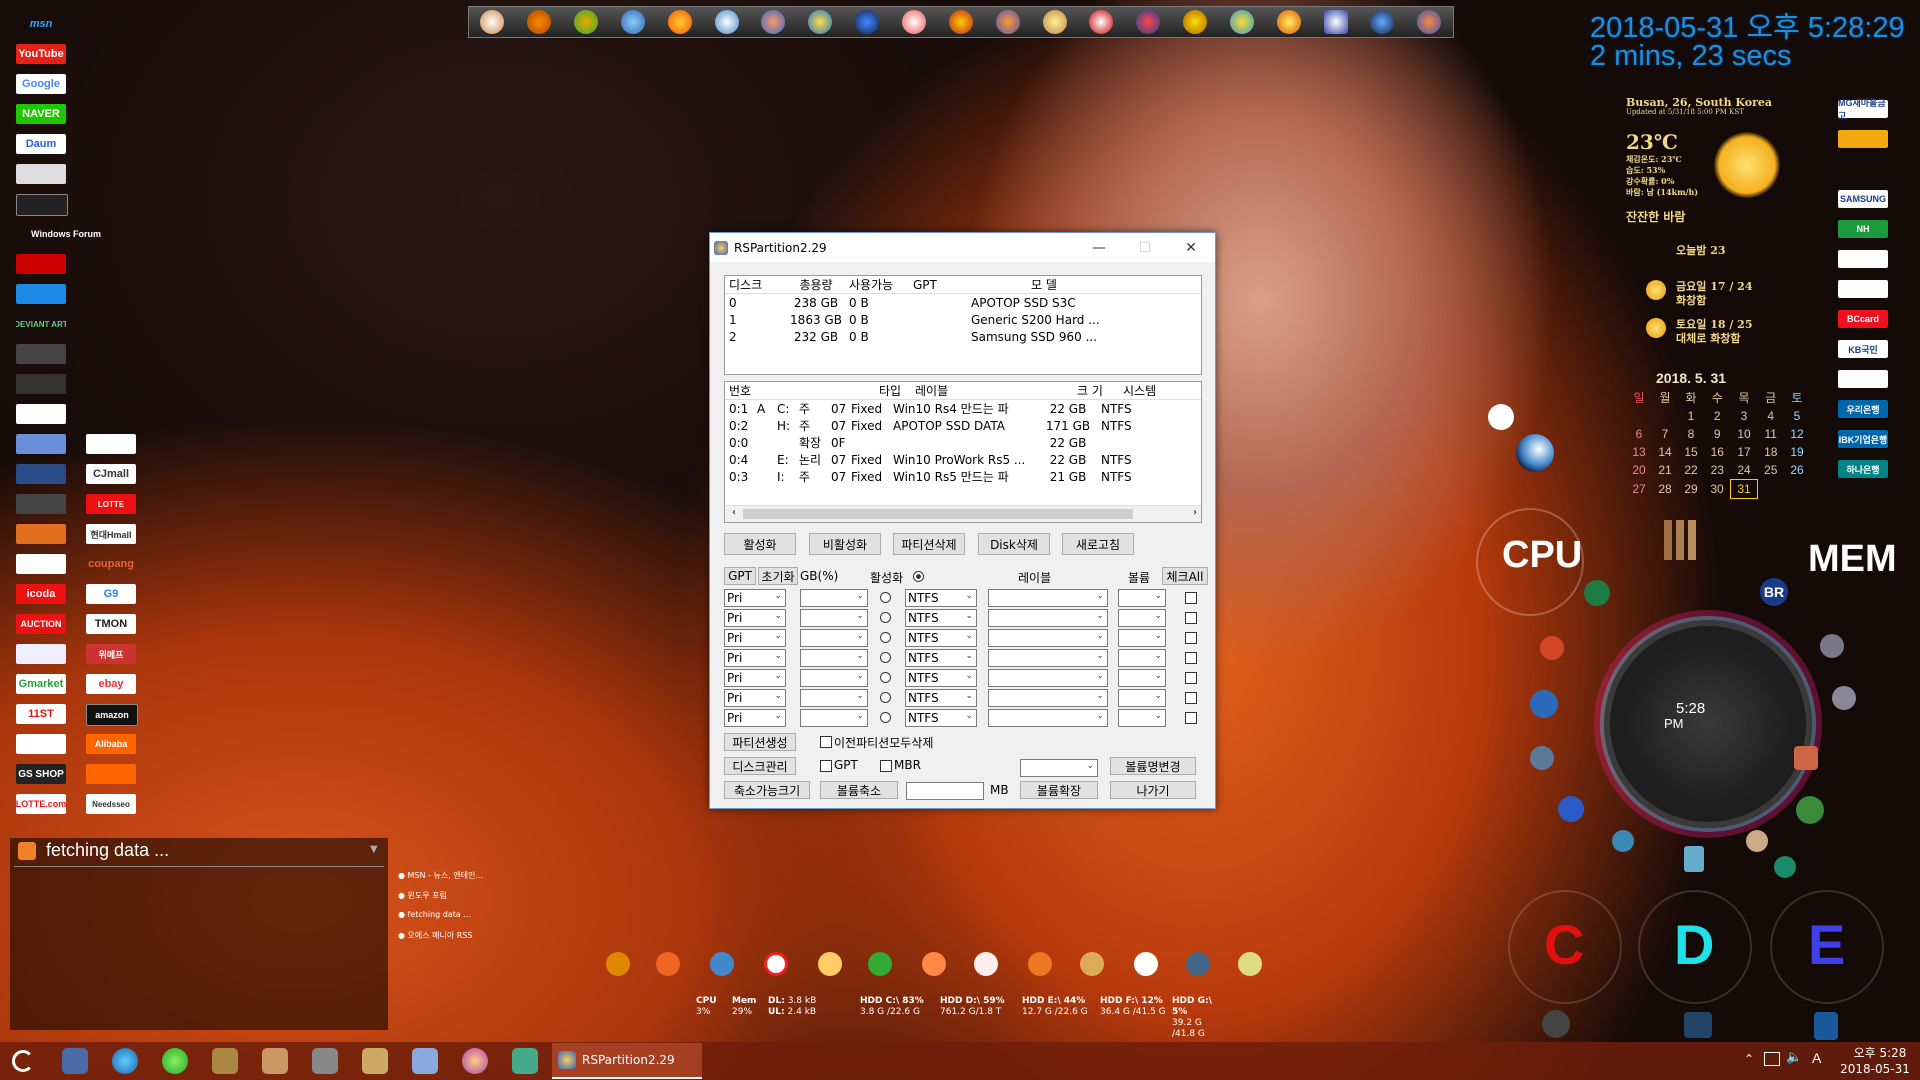 The image size is (1920, 1080). Describe the element at coordinates (23, 1061) in the screenshot. I see `start-button-icon` at that location.